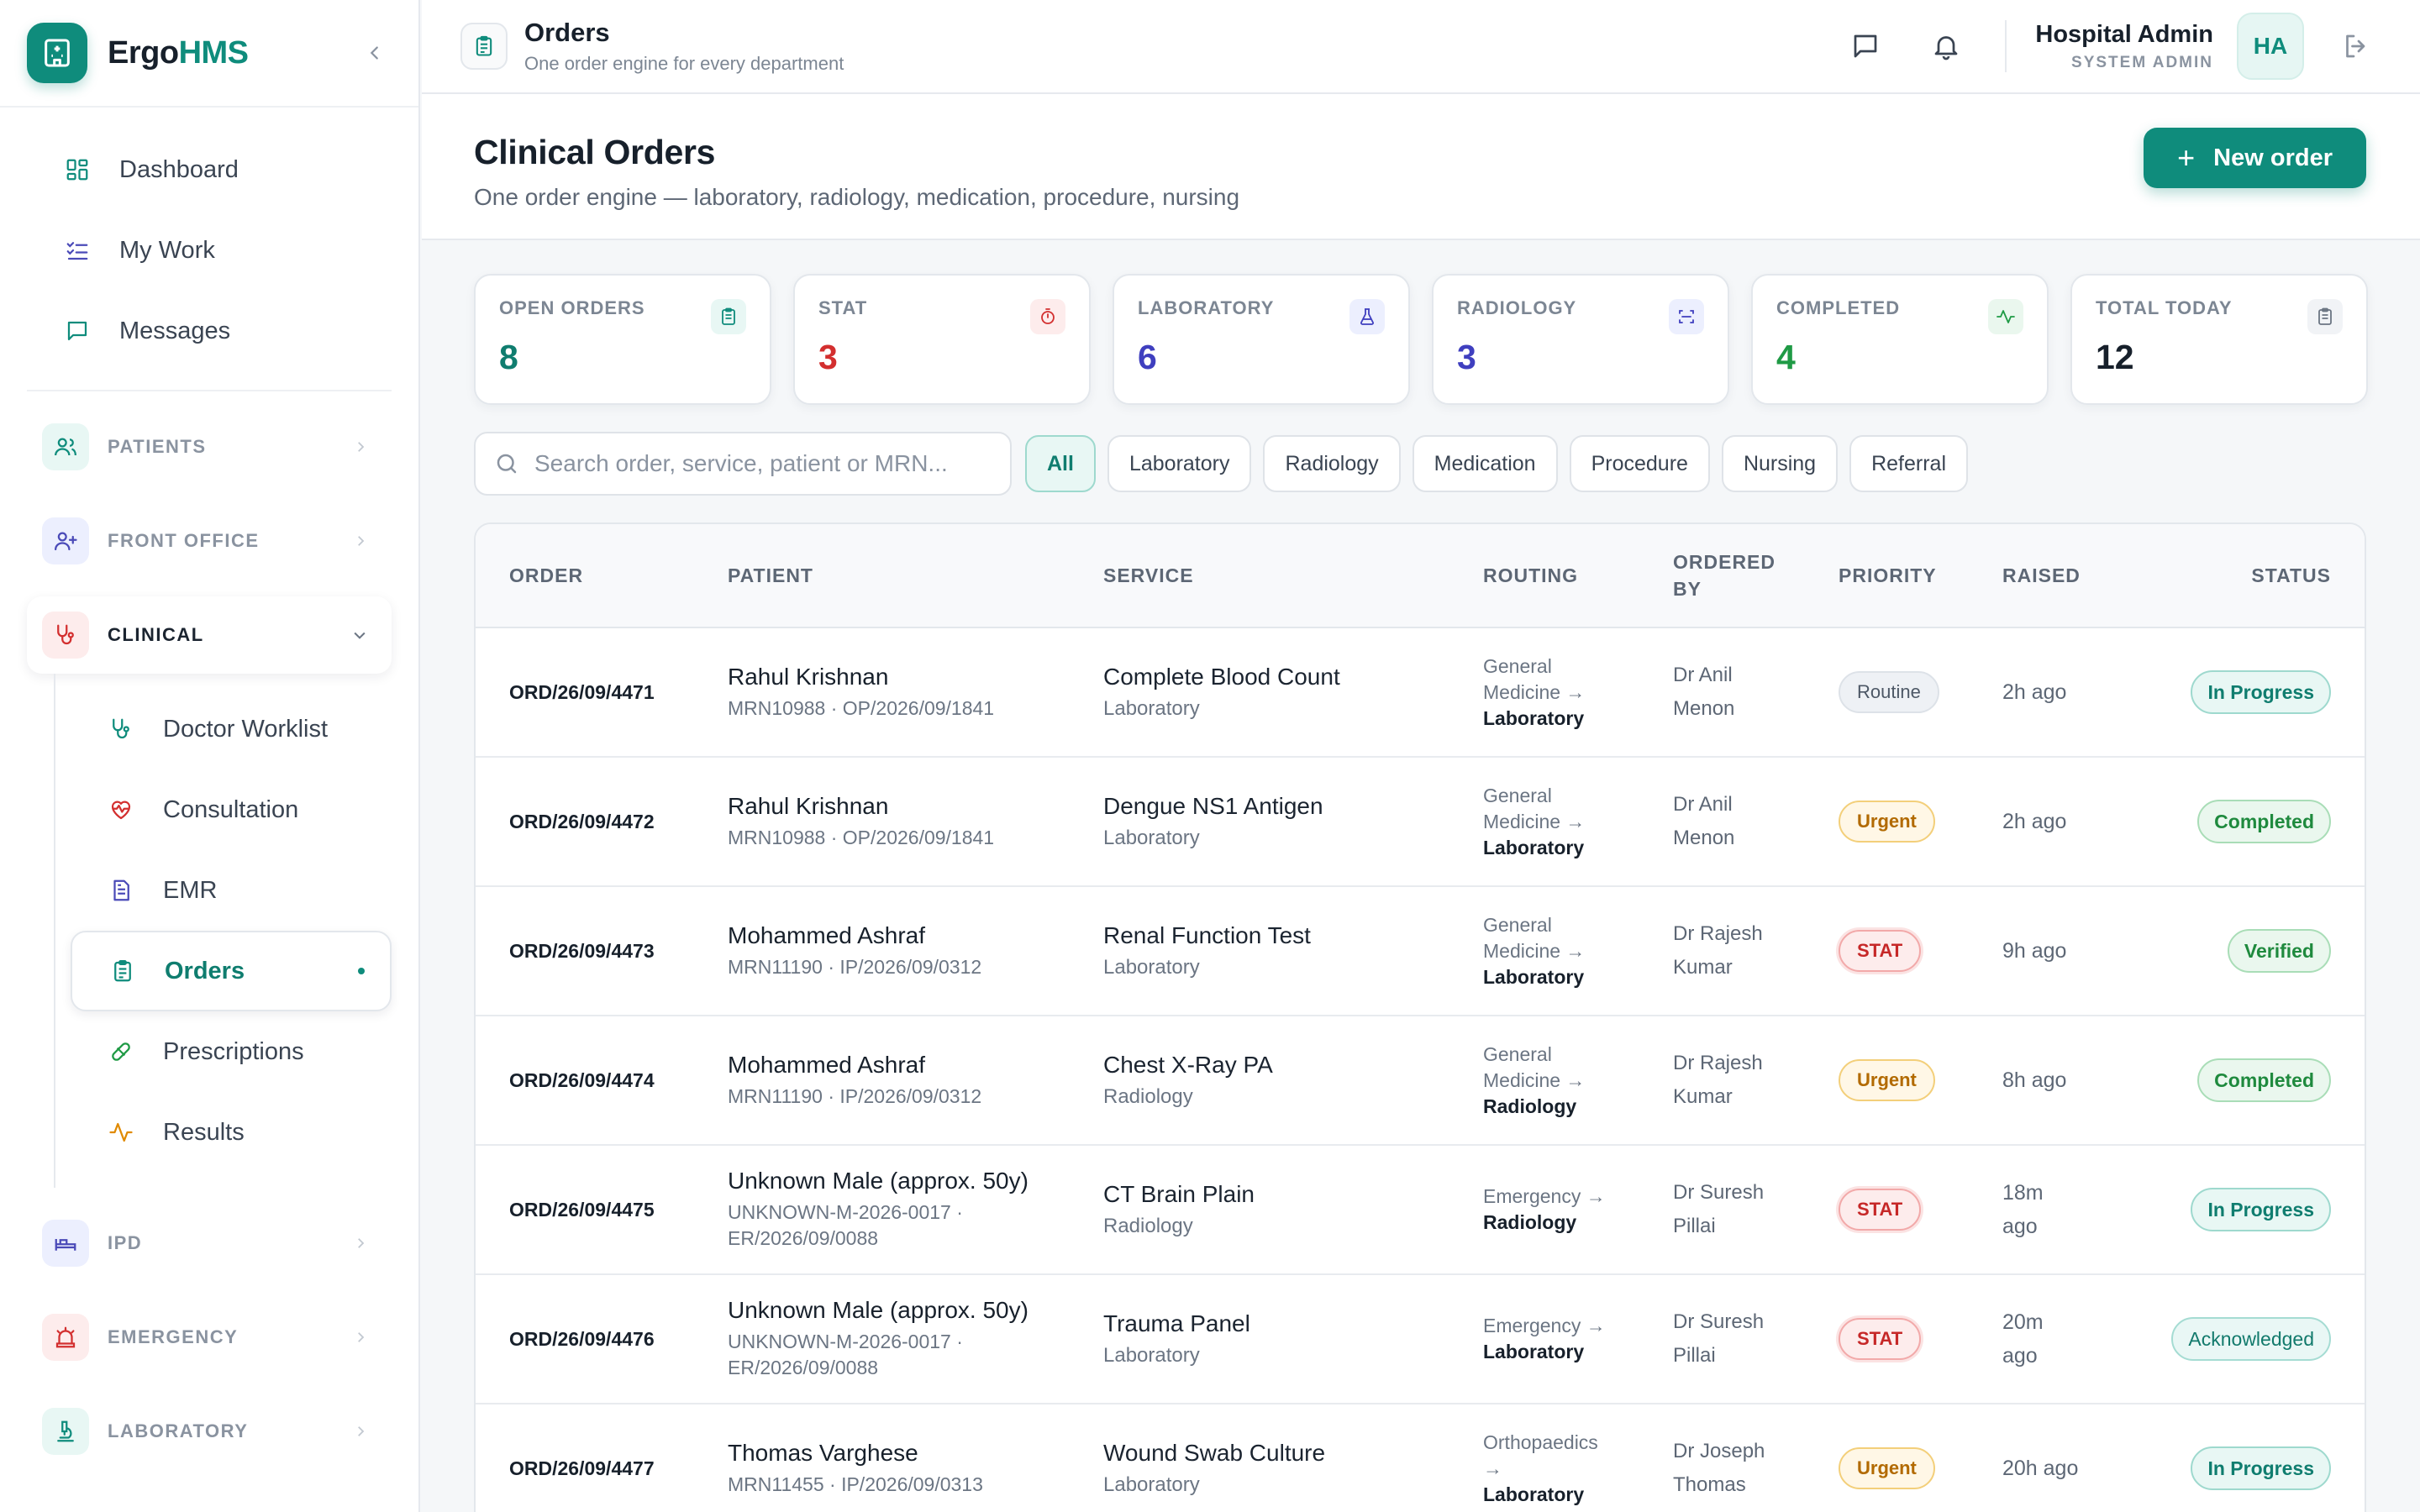 Image resolution: width=2420 pixels, height=1512 pixels. I want to click on sidebar-item-prescriptions: Prescriptions, so click(232, 1051).